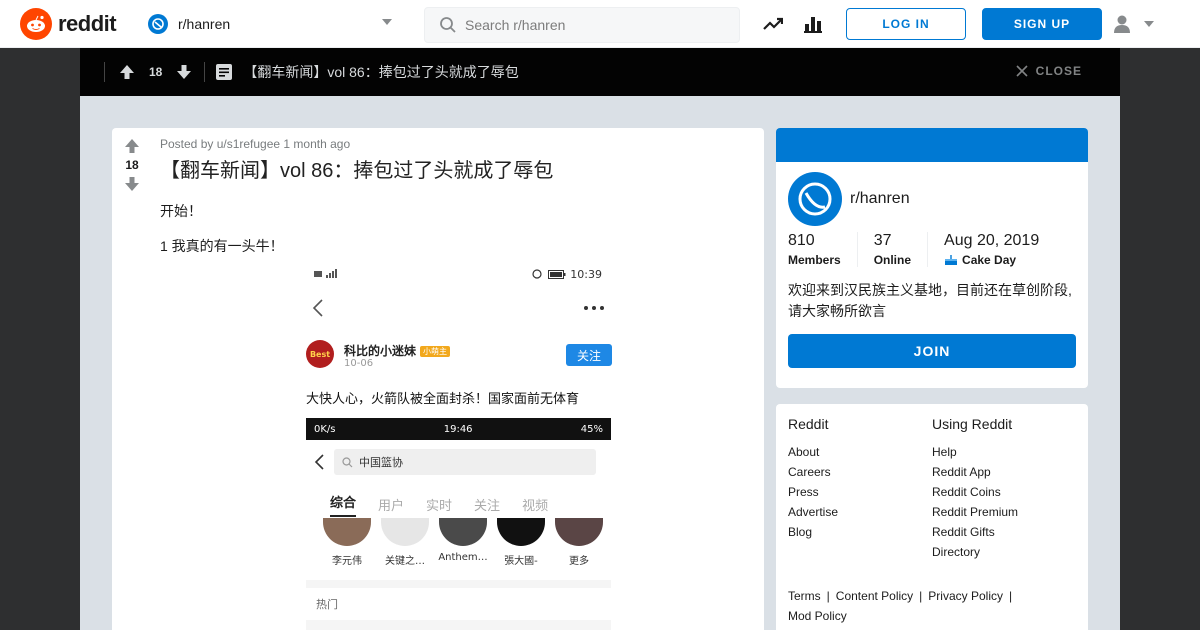 This screenshot has width=1200, height=630. Describe the element at coordinates (347, 549) in the screenshot. I see `nested-avatar: 李元伟` at that location.